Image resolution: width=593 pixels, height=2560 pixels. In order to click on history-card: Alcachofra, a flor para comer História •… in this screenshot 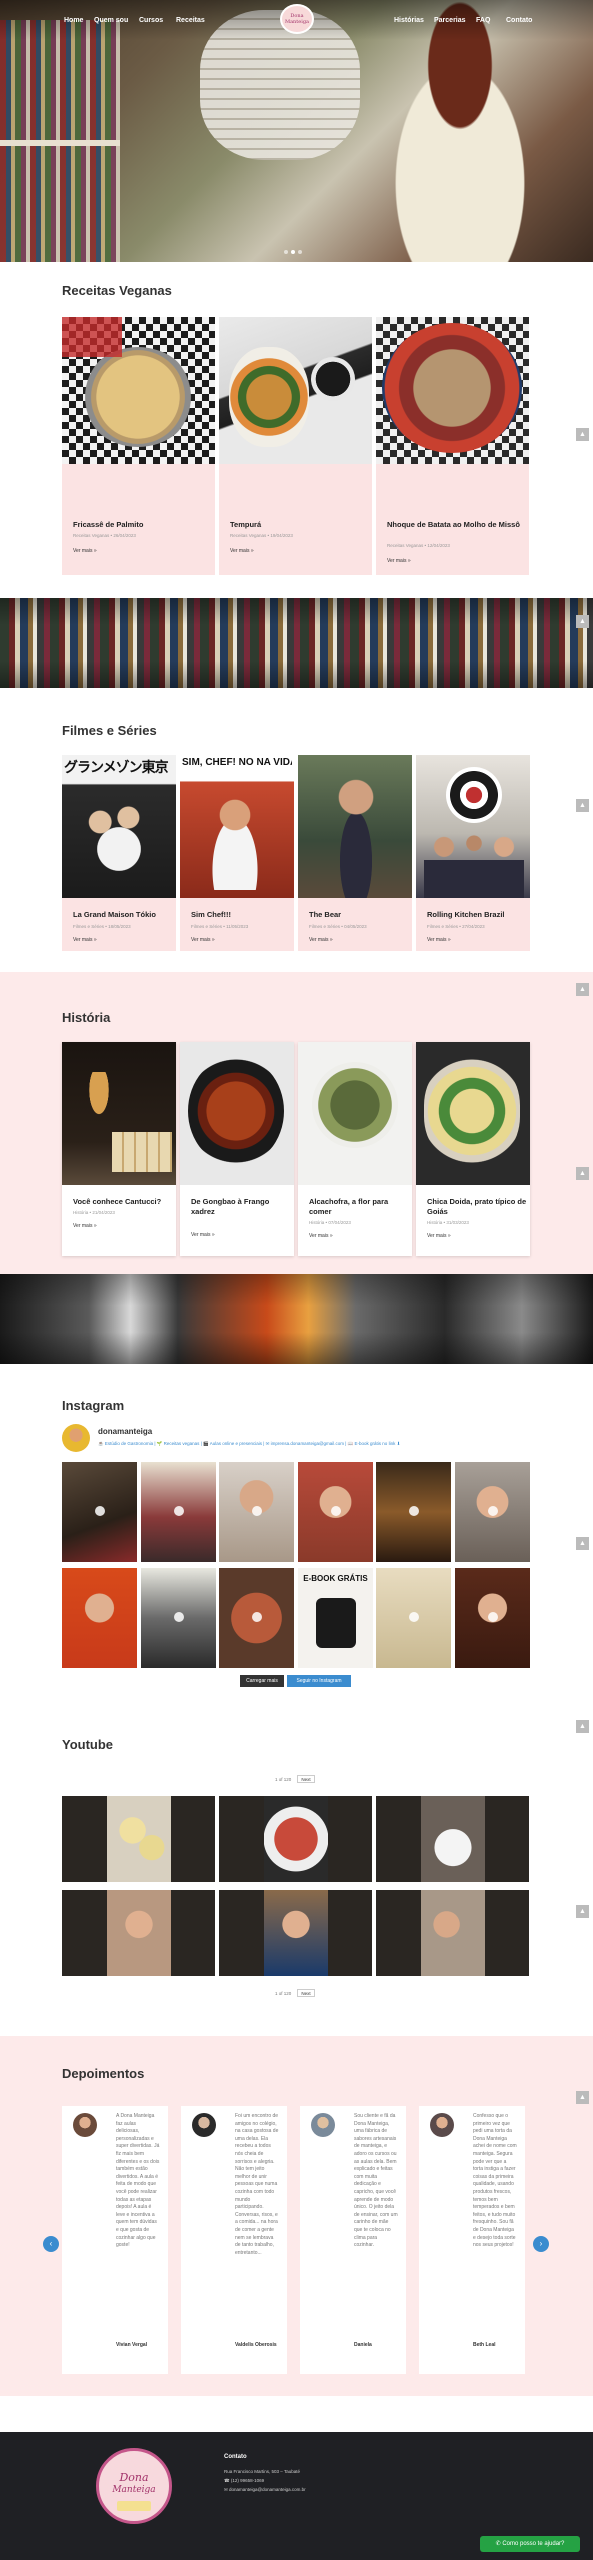, I will do `click(355, 1149)`.